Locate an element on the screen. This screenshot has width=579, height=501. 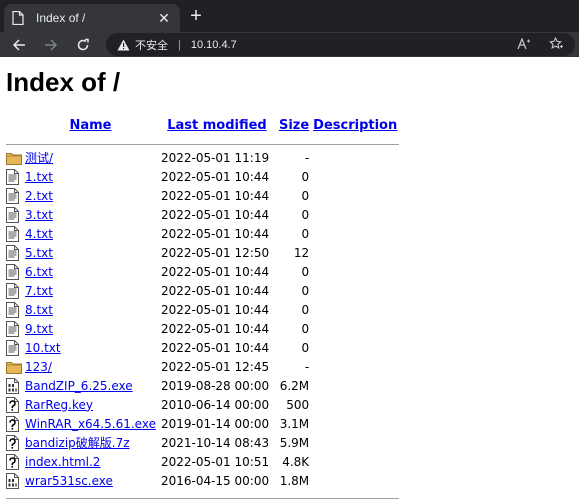
file-link: 测试/ is located at coordinates (39, 158).